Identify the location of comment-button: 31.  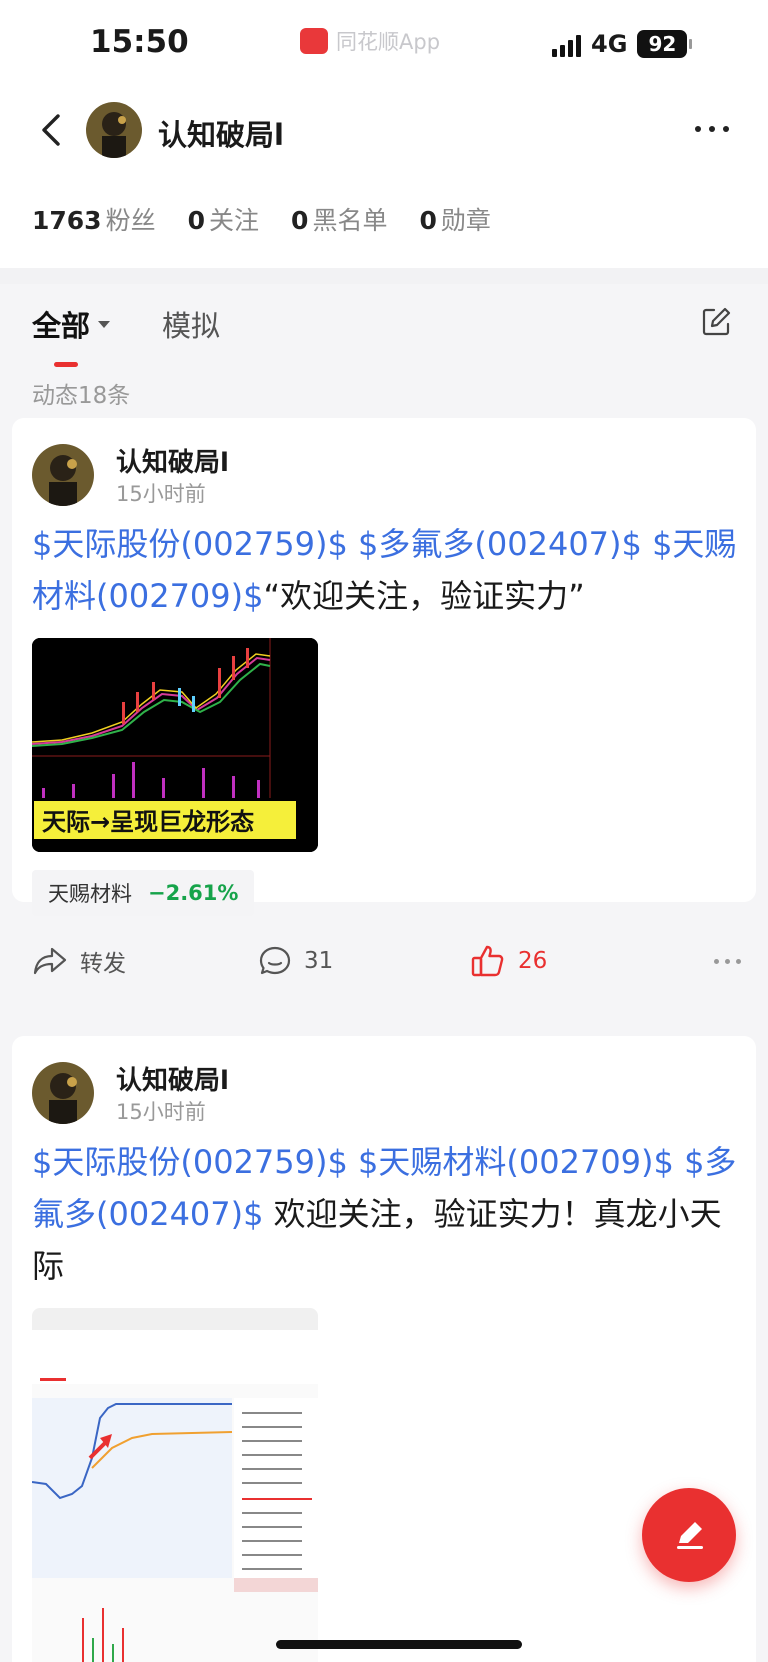
(364, 961).